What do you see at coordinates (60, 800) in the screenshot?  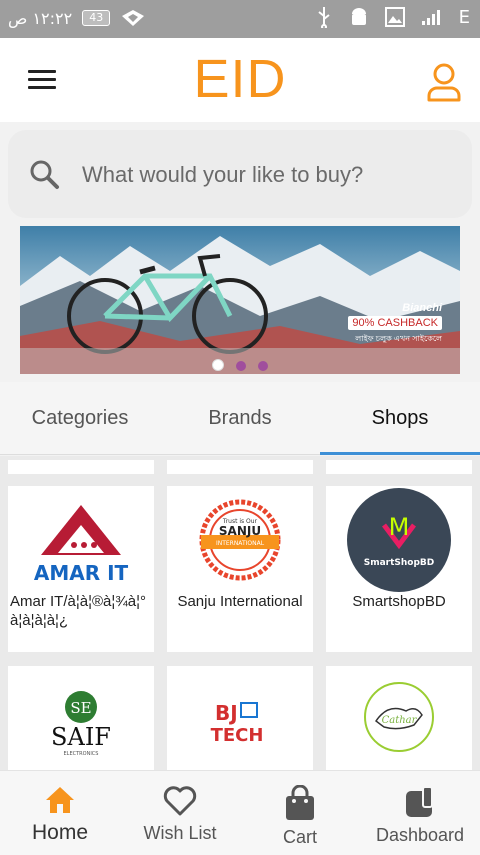 I see `home-icon` at bounding box center [60, 800].